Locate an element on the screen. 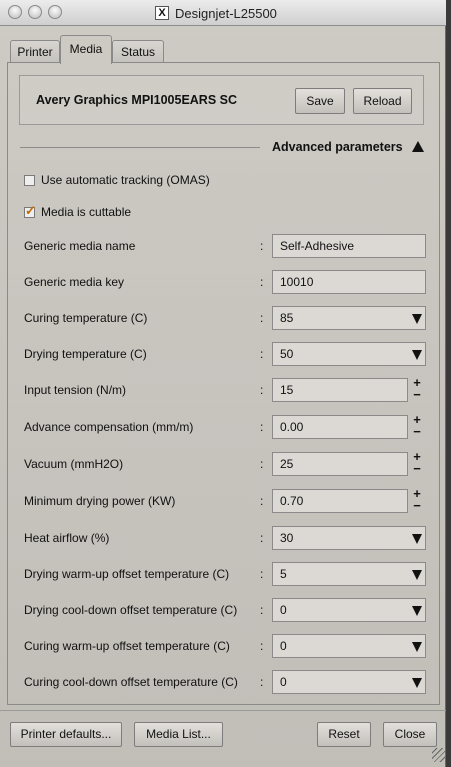 The width and height of the screenshot is (451, 767). save-button: Save is located at coordinates (320, 101).